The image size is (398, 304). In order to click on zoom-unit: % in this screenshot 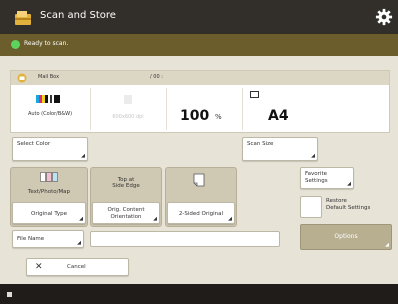, I will do `click(218, 117)`.